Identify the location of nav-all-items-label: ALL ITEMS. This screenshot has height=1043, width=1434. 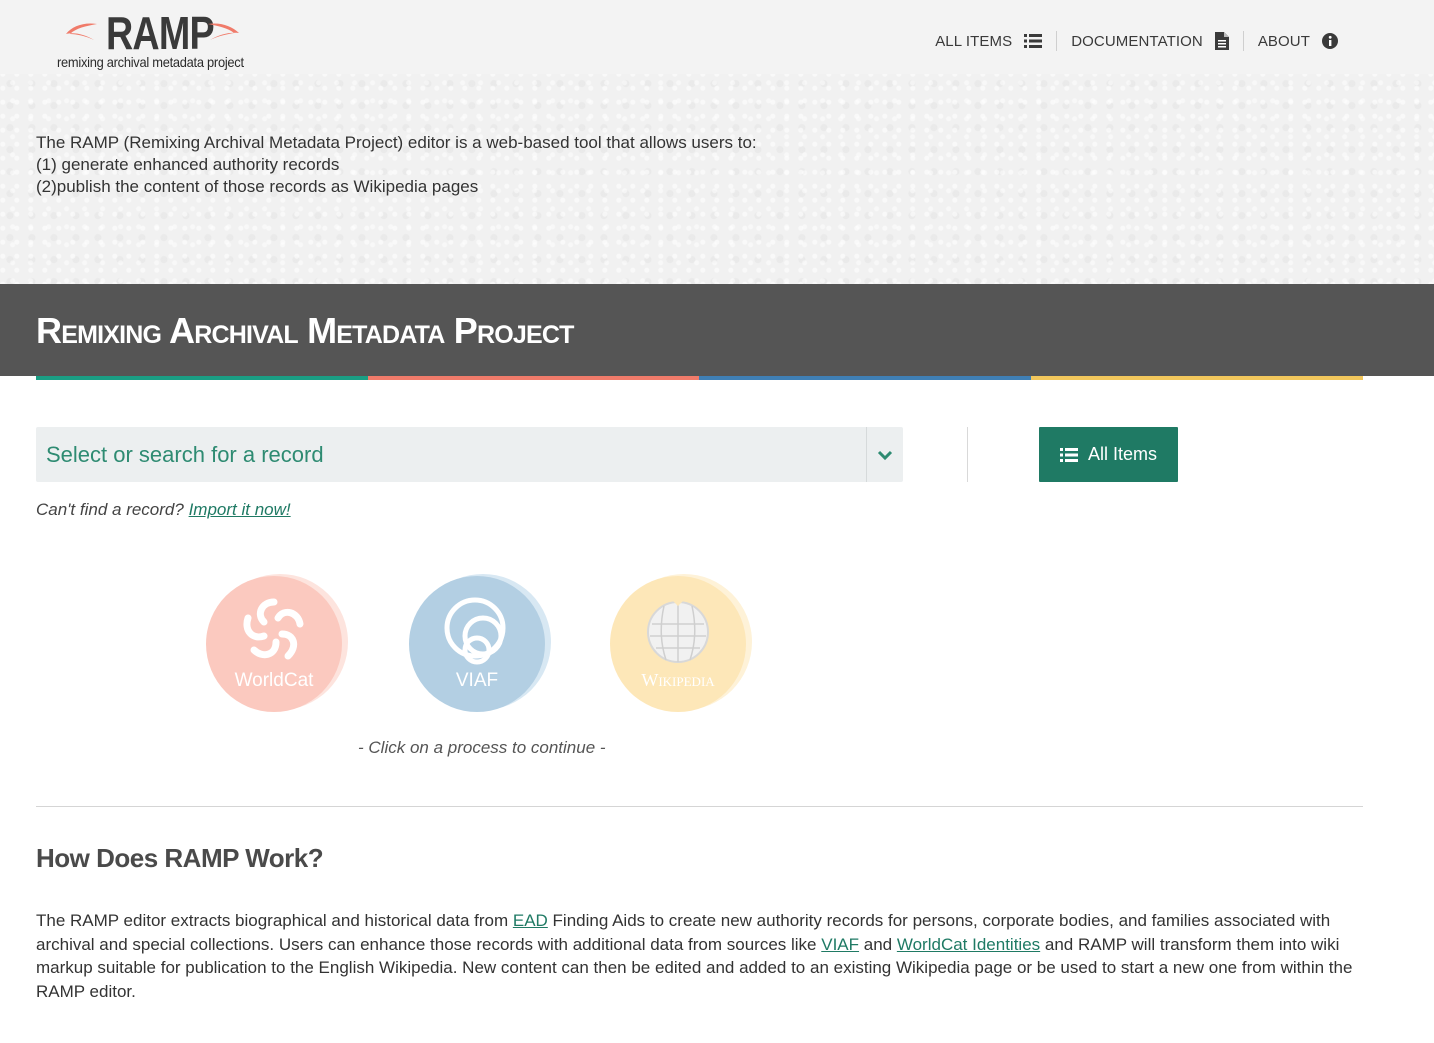
(974, 41).